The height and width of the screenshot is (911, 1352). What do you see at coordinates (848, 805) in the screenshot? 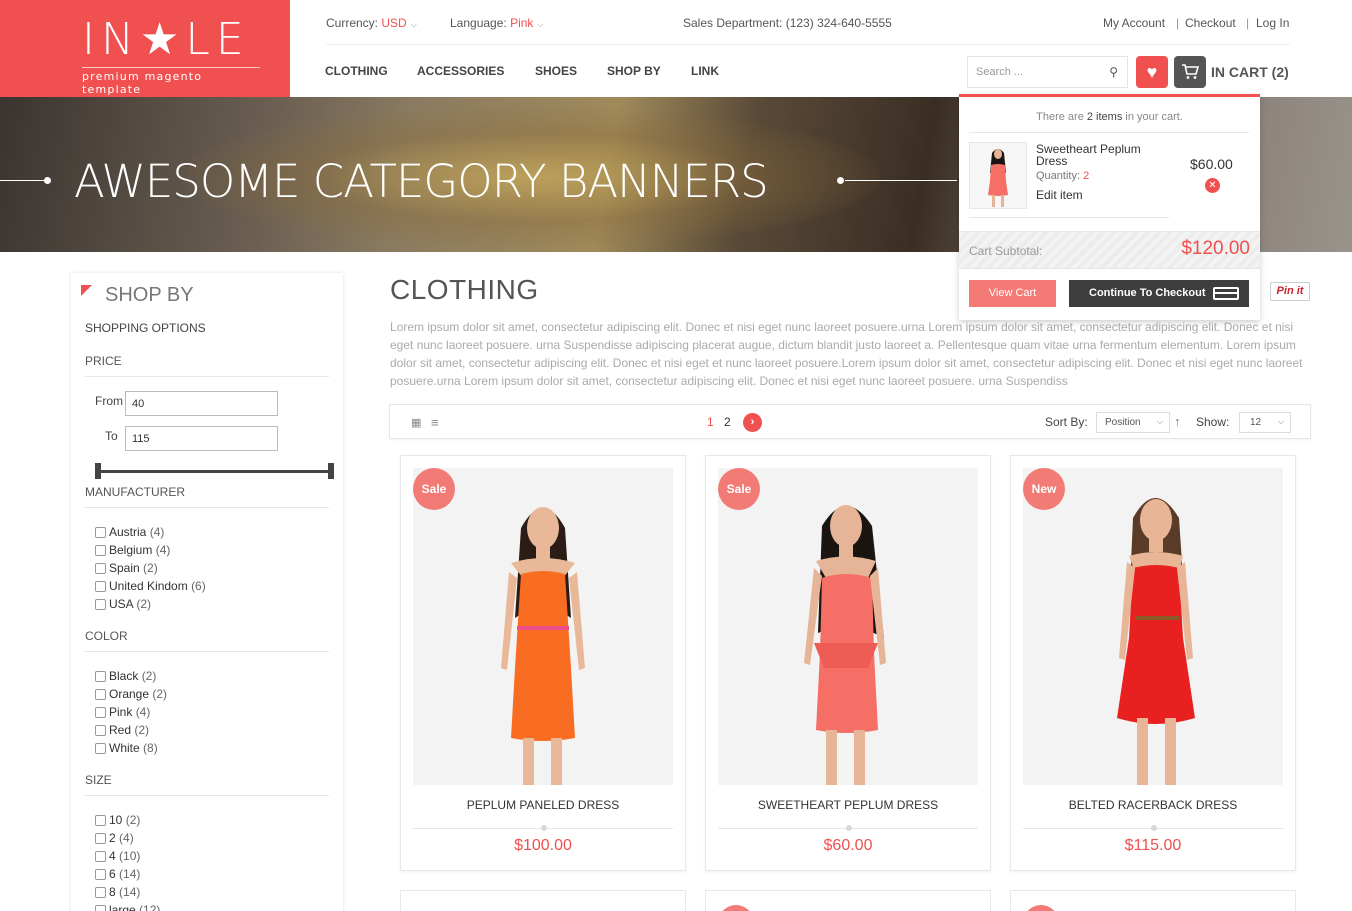
I see `product-name: SWEETHEART PEPLUM DRESS` at bounding box center [848, 805].